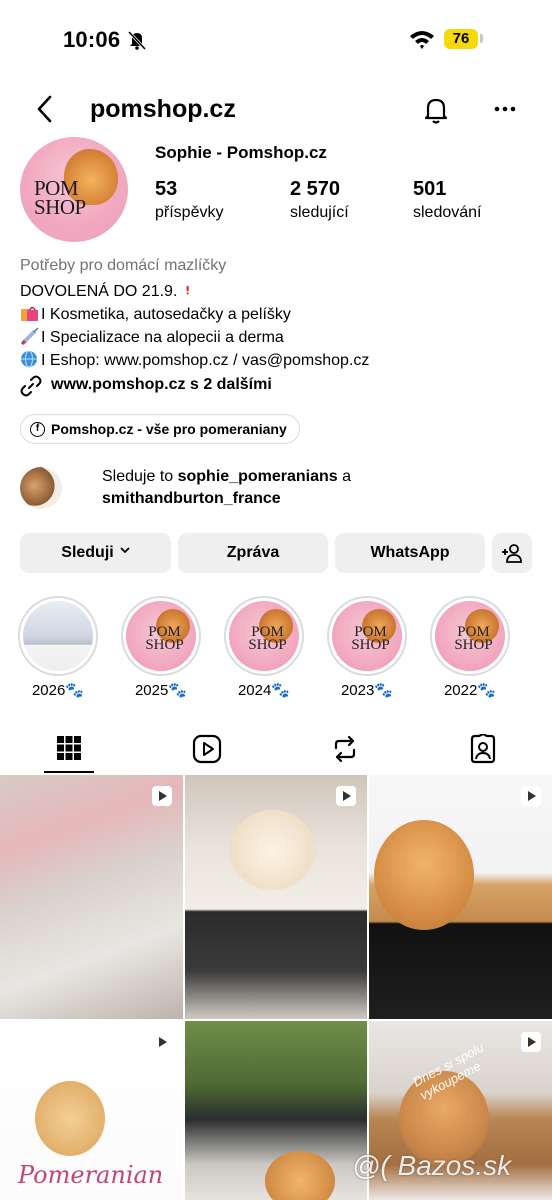 Image resolution: width=552 pixels, height=1200 pixels. I want to click on following-button-label: Sleduji, so click(87, 552).